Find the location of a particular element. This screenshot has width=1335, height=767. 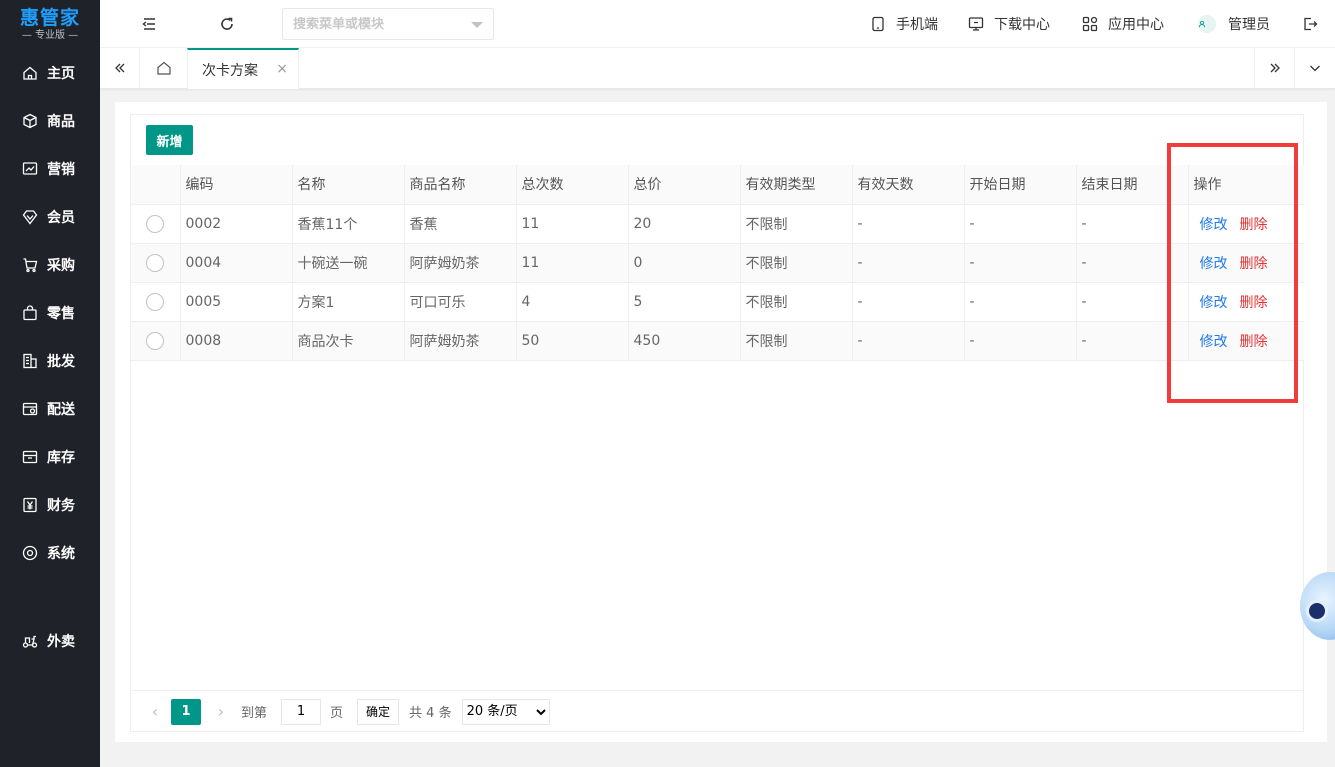

sidebar-item-takeout: 外卖 is located at coordinates (50, 641).